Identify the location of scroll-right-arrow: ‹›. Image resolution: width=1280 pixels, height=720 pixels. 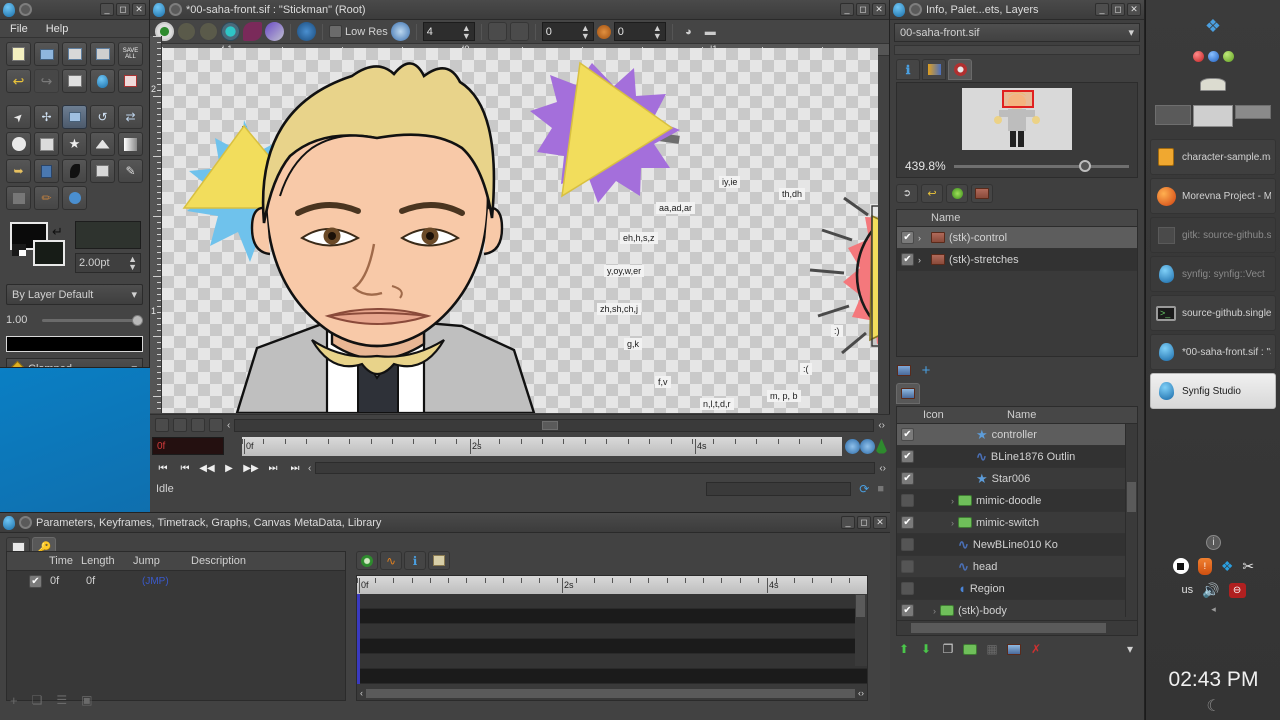
(881, 425).